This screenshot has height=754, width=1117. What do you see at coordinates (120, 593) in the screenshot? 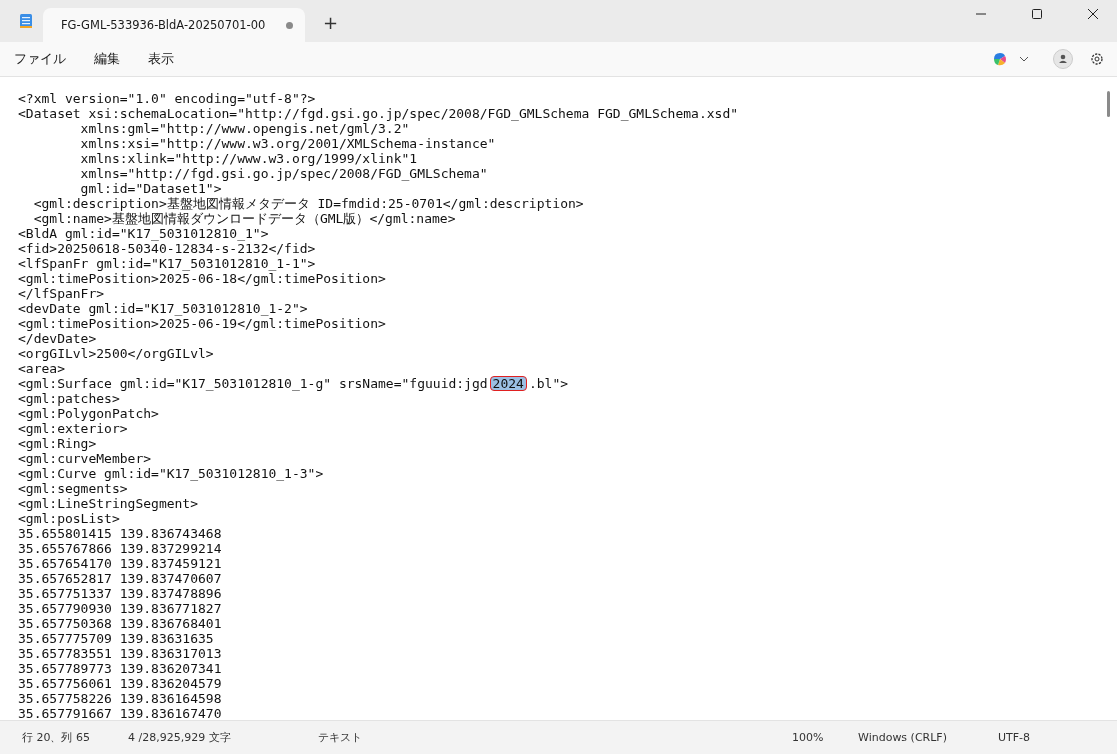
I see `code-line: 35.657751337 139.837478896` at bounding box center [120, 593].